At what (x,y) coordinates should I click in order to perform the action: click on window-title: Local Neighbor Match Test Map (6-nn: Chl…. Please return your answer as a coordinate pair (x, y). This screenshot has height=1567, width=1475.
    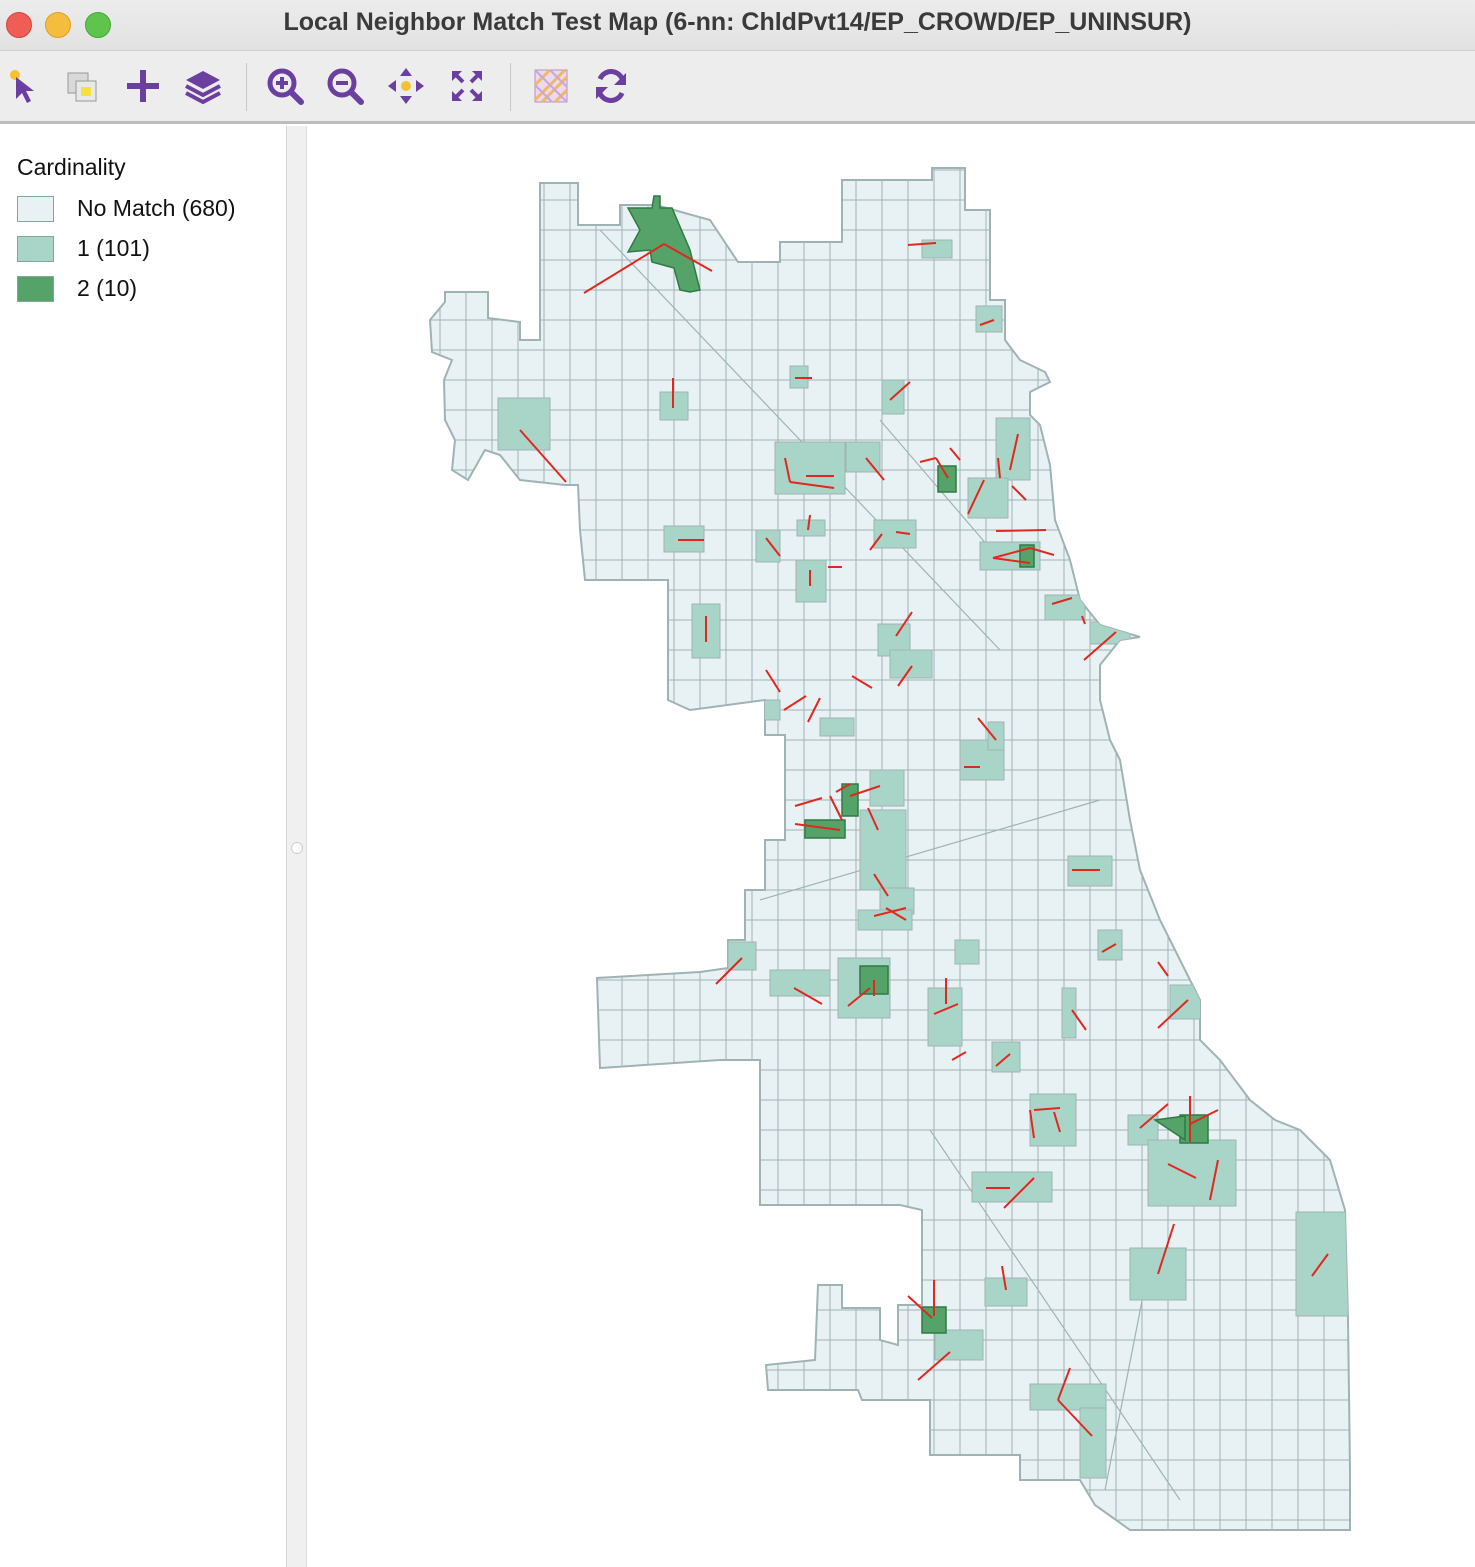
    Looking at the image, I should click on (737, 22).